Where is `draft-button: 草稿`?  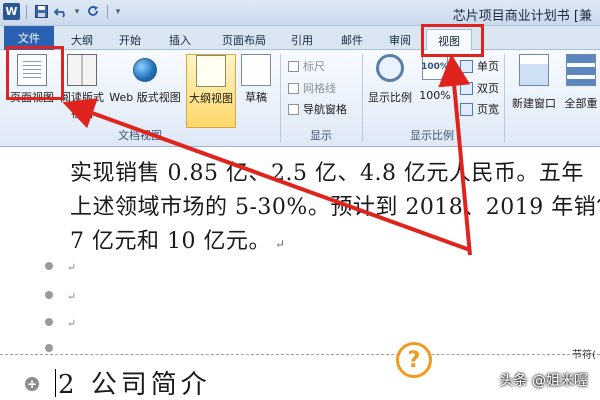
draft-button: 草稿 is located at coordinates (256, 79).